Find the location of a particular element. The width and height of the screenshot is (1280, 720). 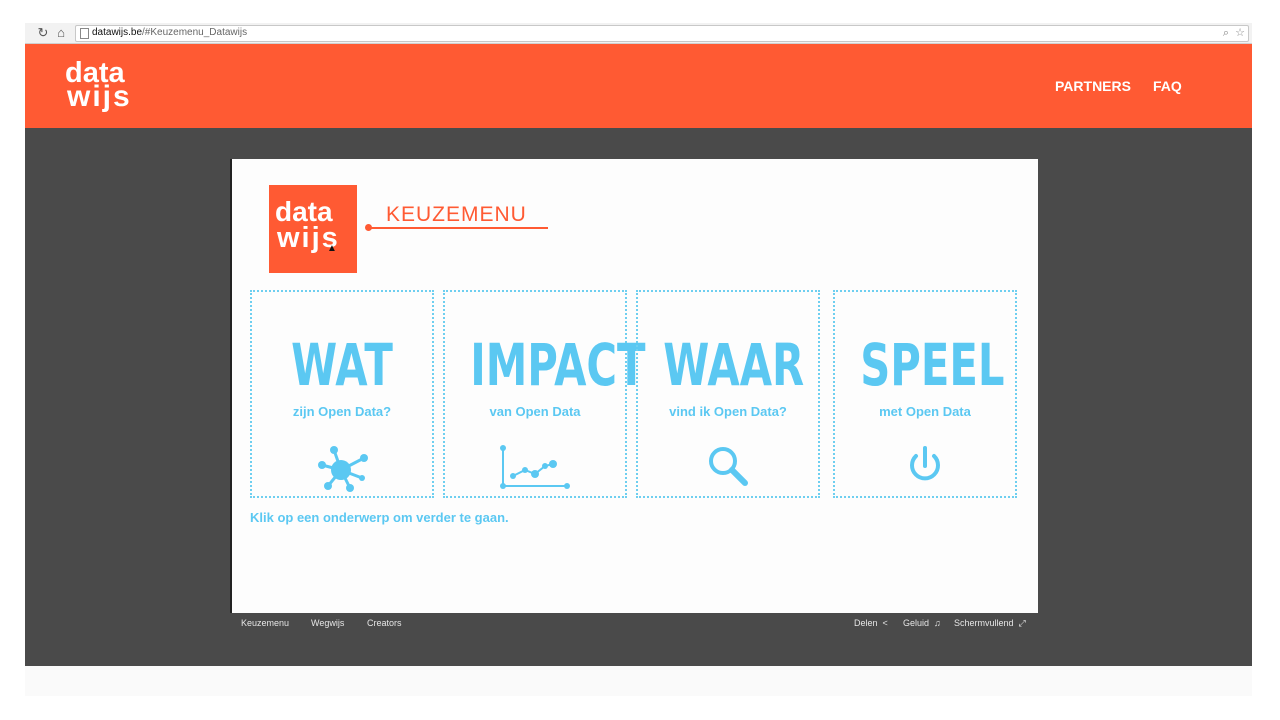

card-speel: SPEEL met Open Data is located at coordinates (925, 394).